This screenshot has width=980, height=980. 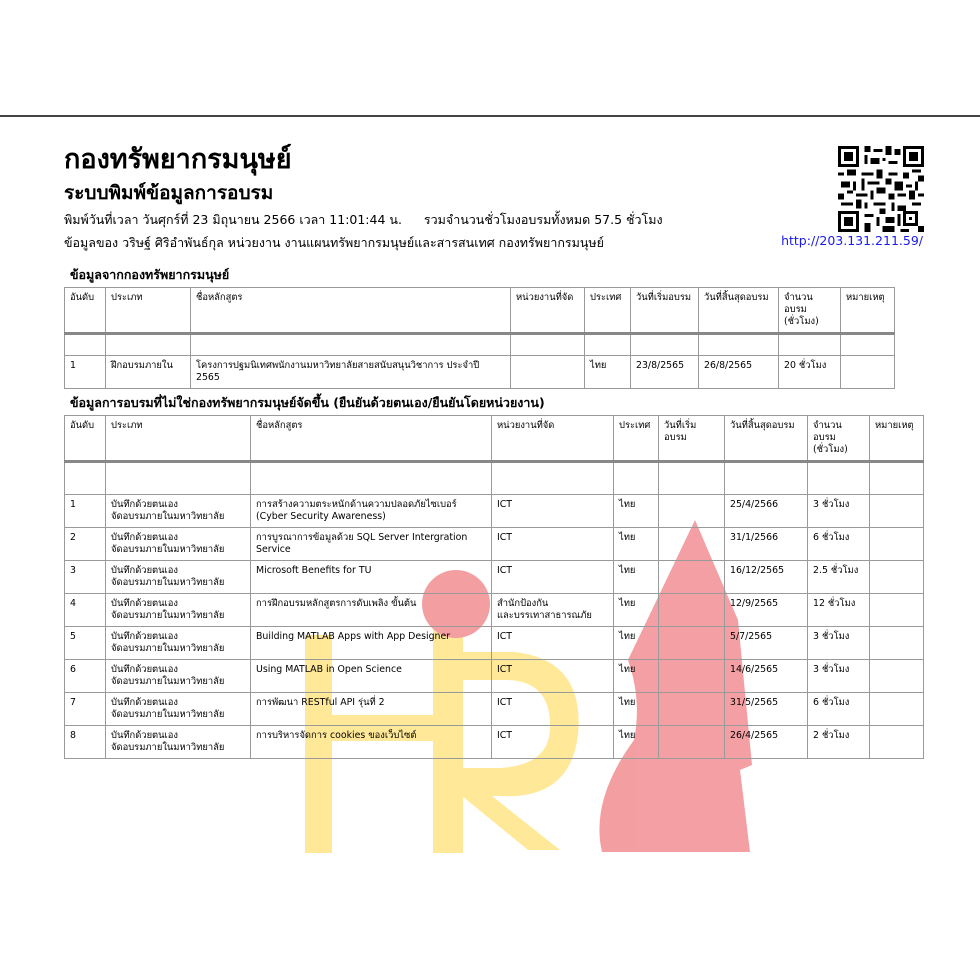 I want to click on col-course-name-cell: การพัฒนา RESTful API รุ่นที่ 2, so click(x=371, y=709).